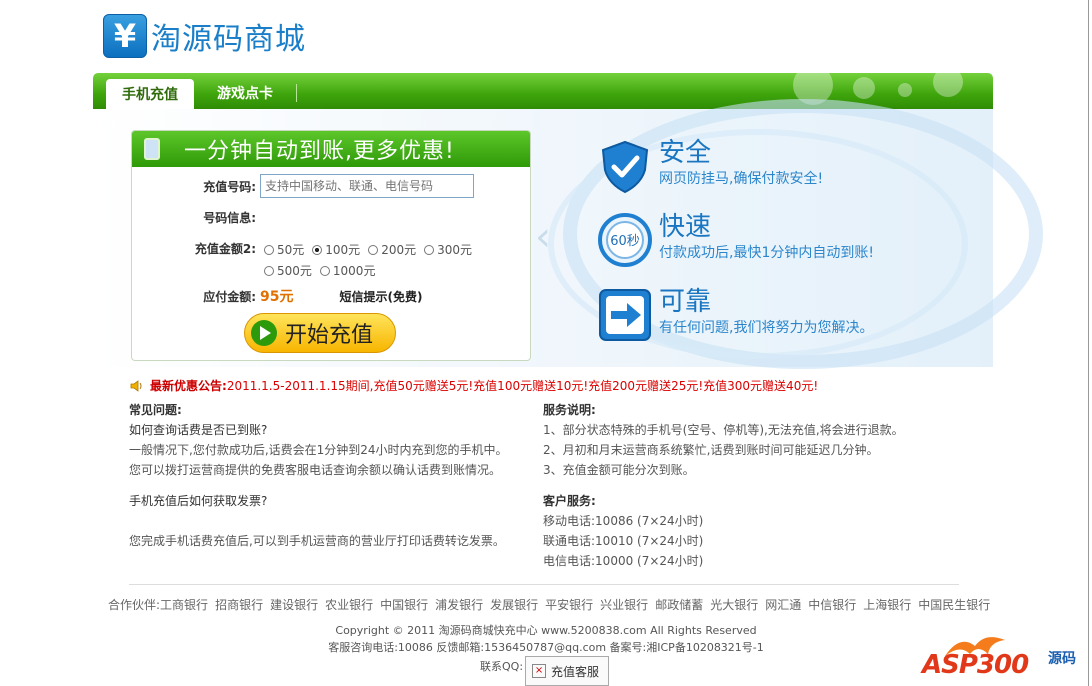  I want to click on support-item: 联通电话:10010 (7×24小时), so click(623, 541).